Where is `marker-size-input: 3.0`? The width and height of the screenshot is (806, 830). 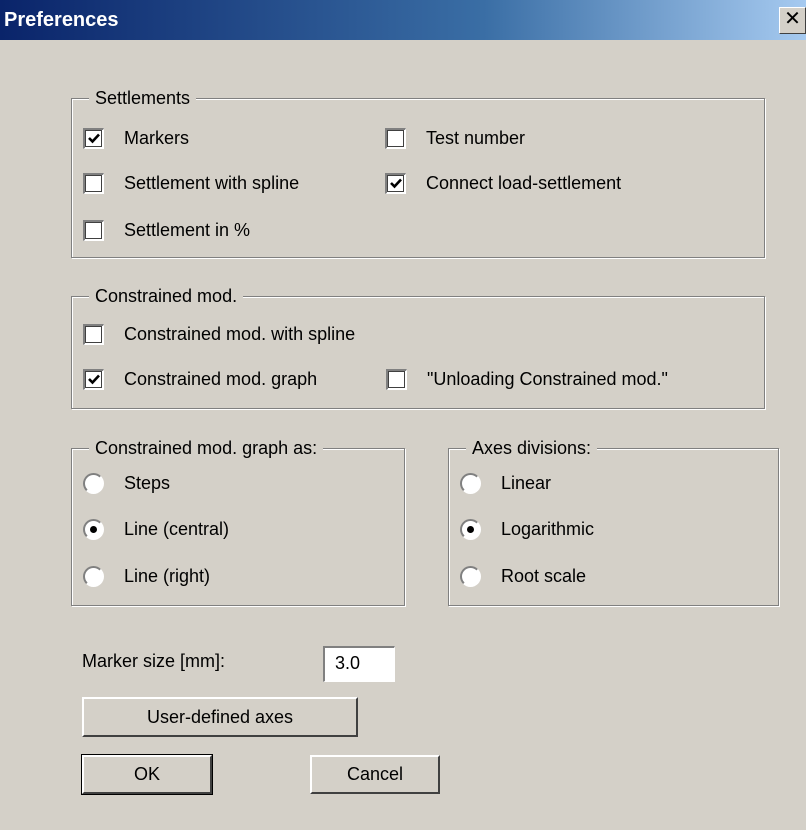 marker-size-input: 3.0 is located at coordinates (359, 664).